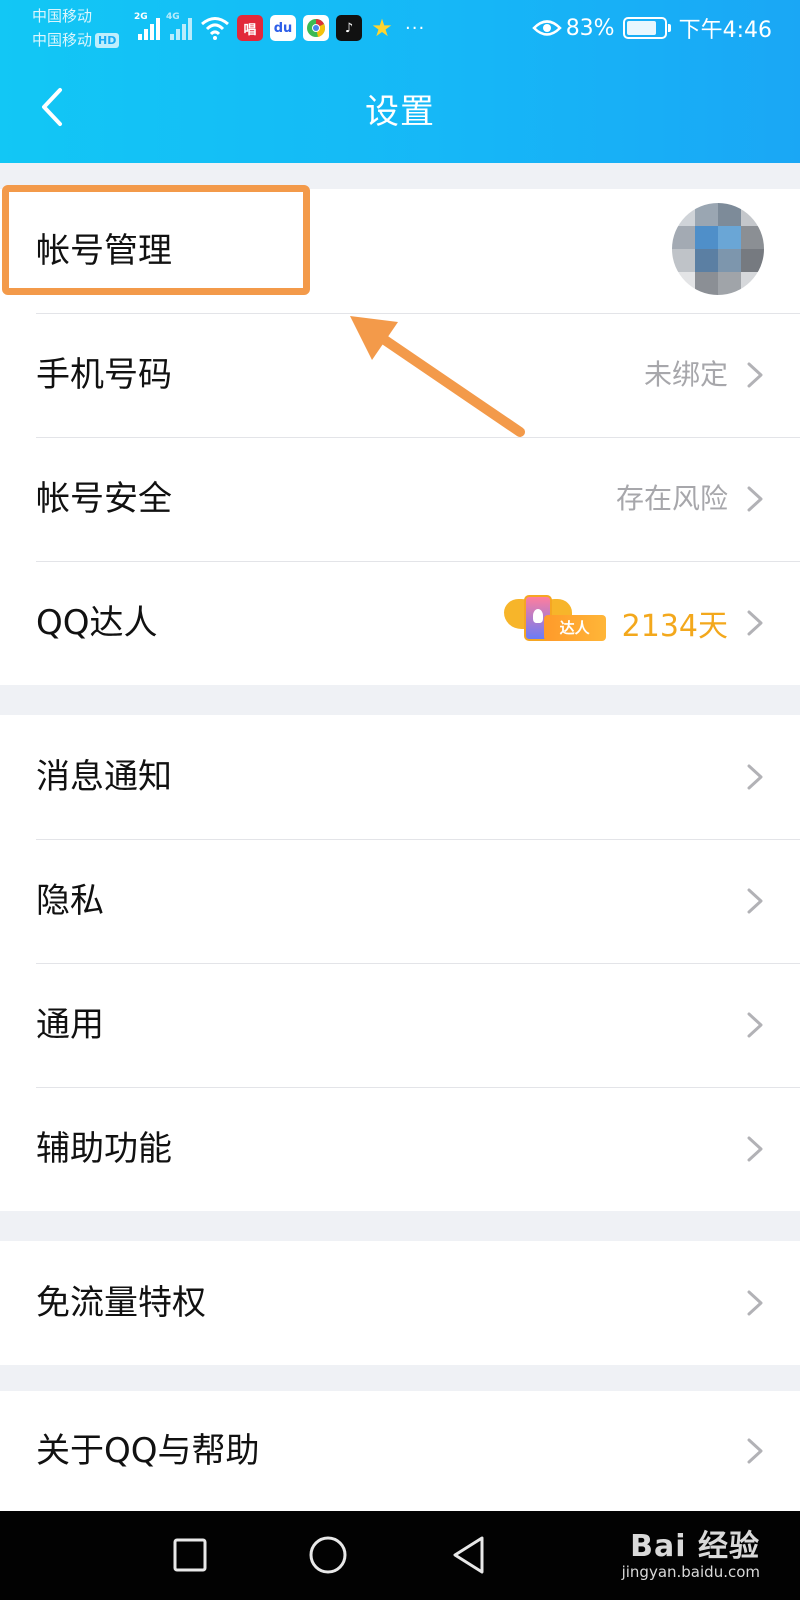  I want to click on free-traffic-row: 免流量特权, so click(400, 1303).